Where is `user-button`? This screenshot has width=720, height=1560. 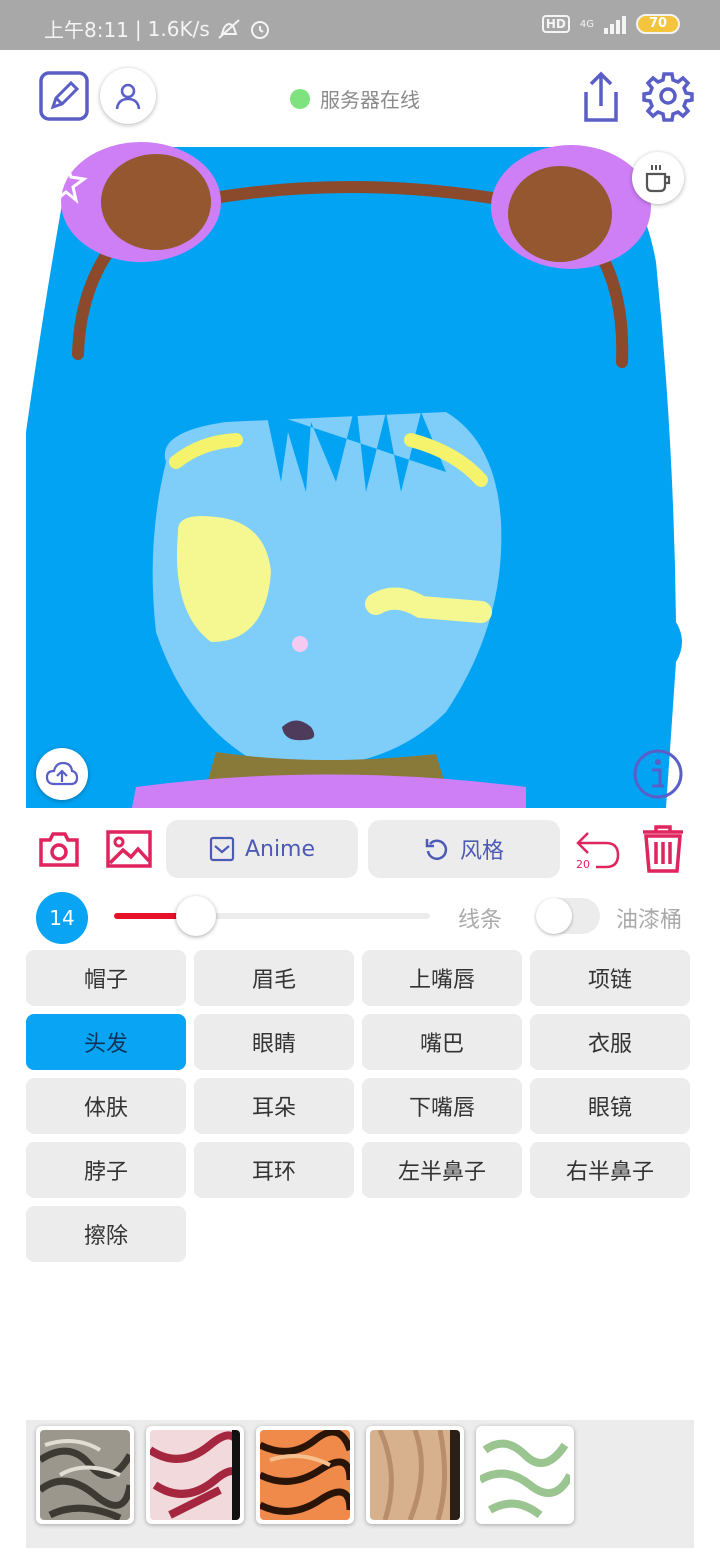
user-button is located at coordinates (128, 96).